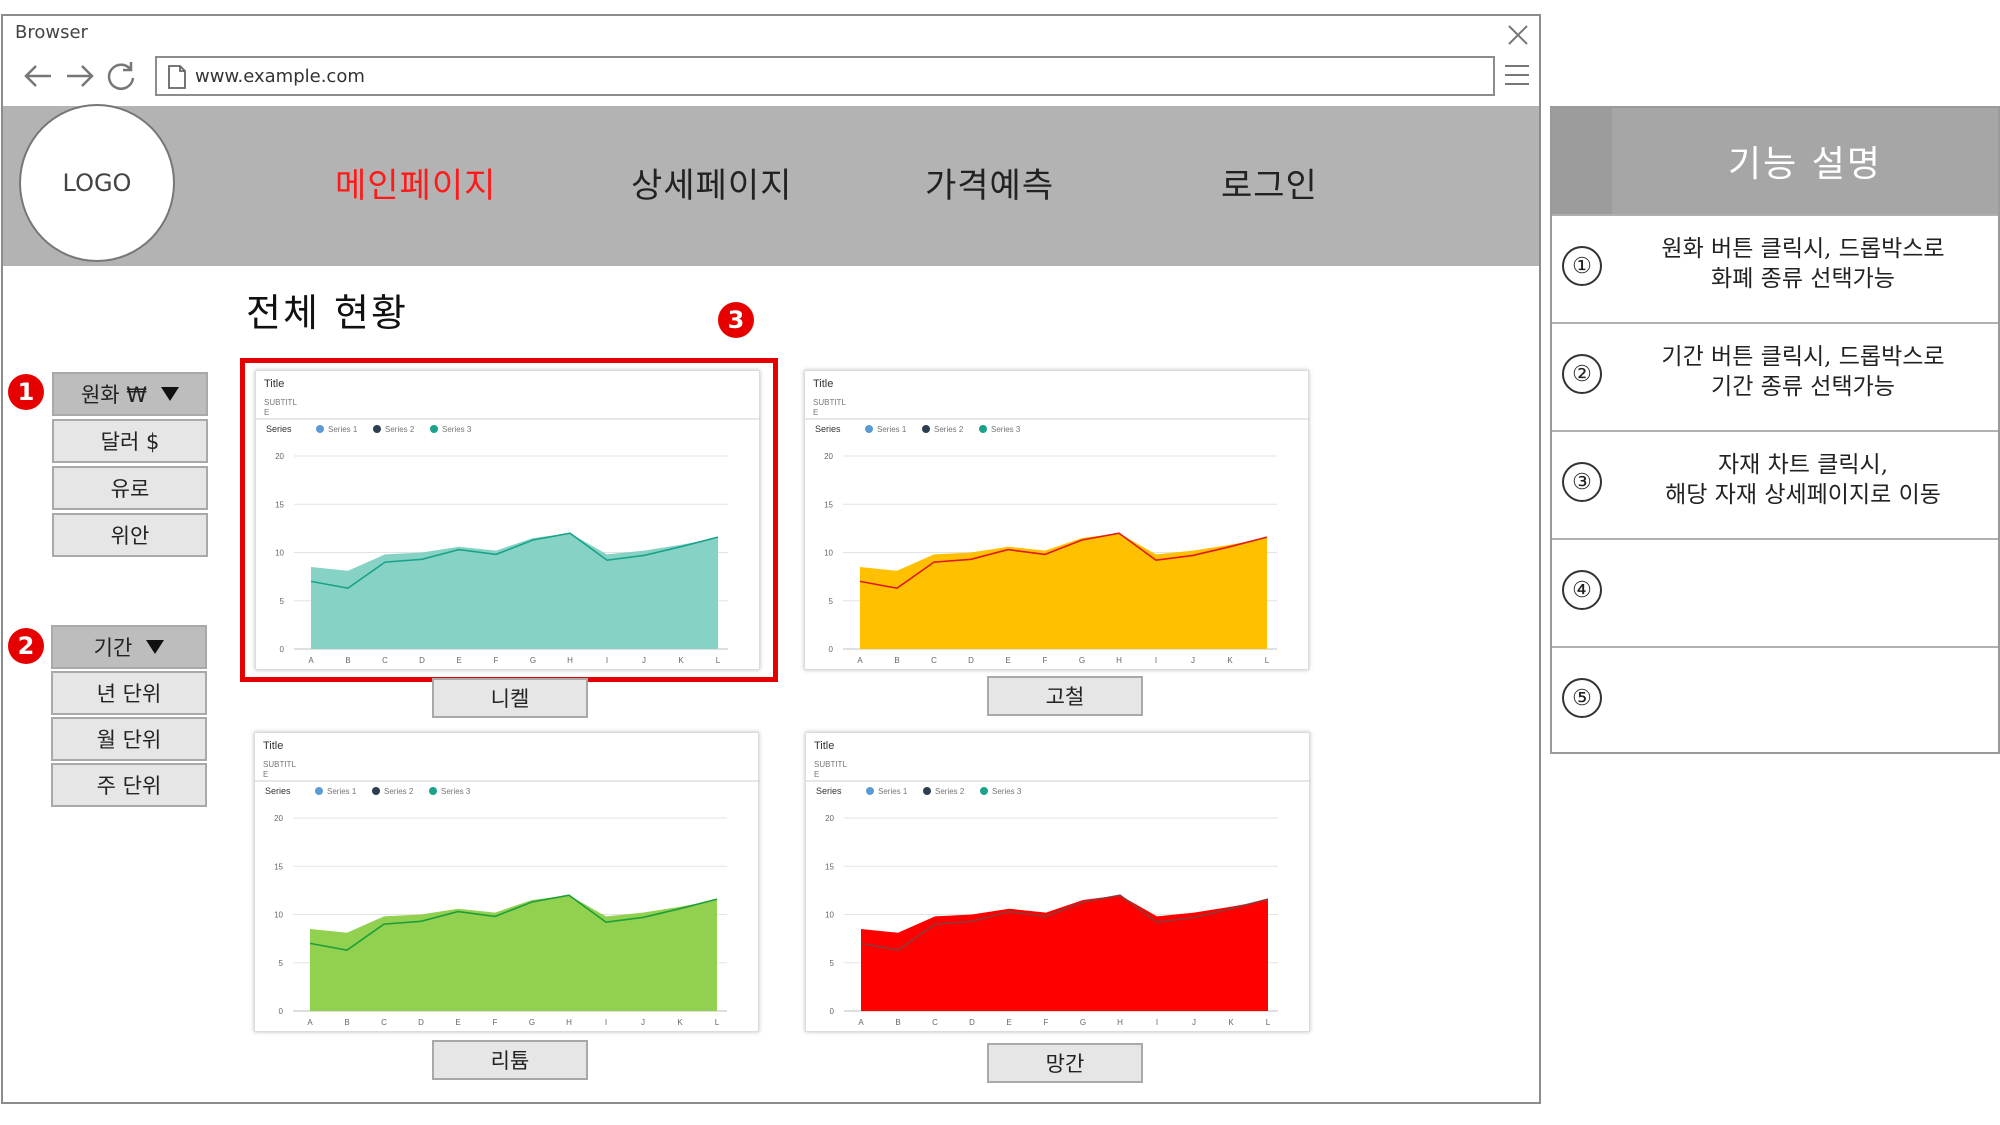  Describe the element at coordinates (129, 693) in the screenshot. I see `period-option-year: 년 단위` at that location.